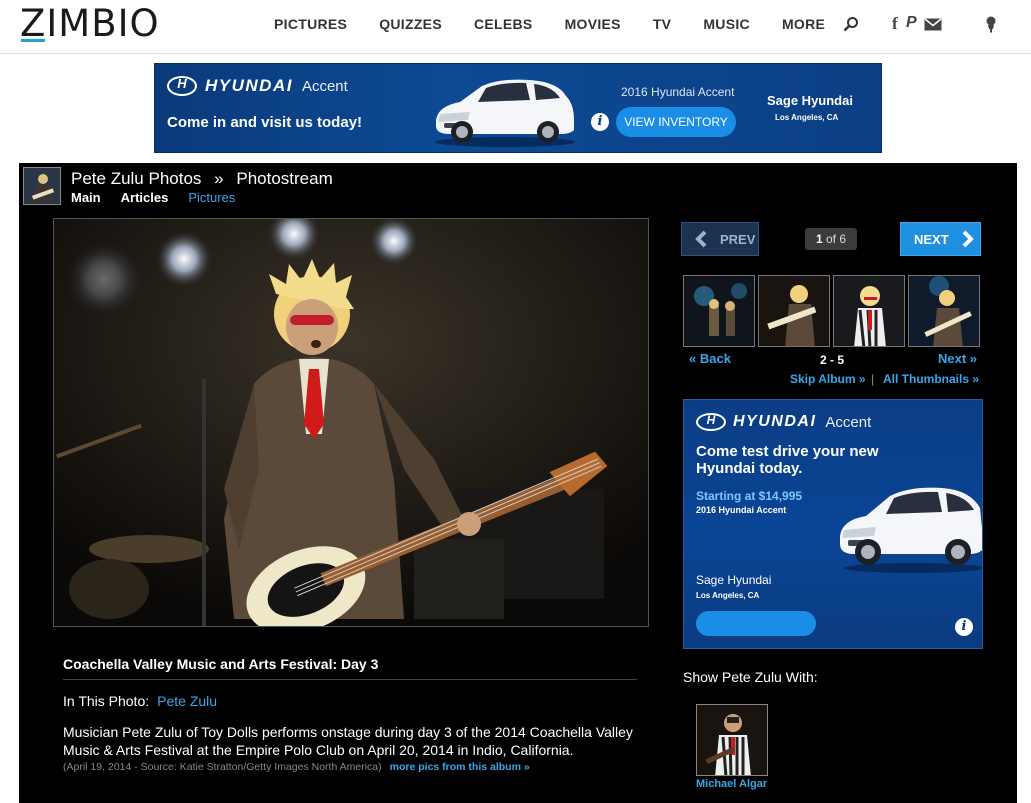 The height and width of the screenshot is (803, 1031). Describe the element at coordinates (90, 23) in the screenshot. I see `zimbio-logo: ZIMBIO` at that location.